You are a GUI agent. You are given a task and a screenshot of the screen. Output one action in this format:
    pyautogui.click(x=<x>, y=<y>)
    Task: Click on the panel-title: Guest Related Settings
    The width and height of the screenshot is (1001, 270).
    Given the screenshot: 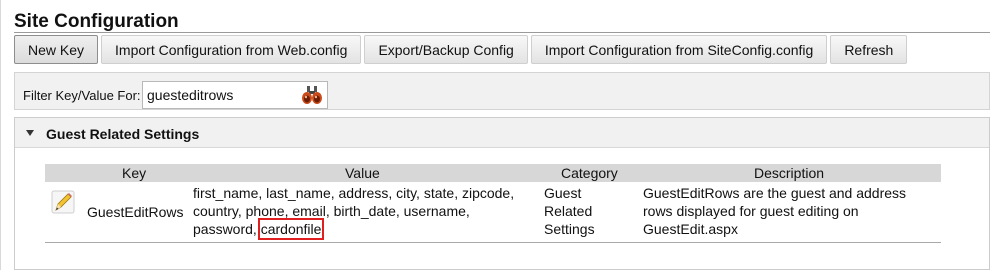 What is the action you would take?
    pyautogui.click(x=123, y=134)
    